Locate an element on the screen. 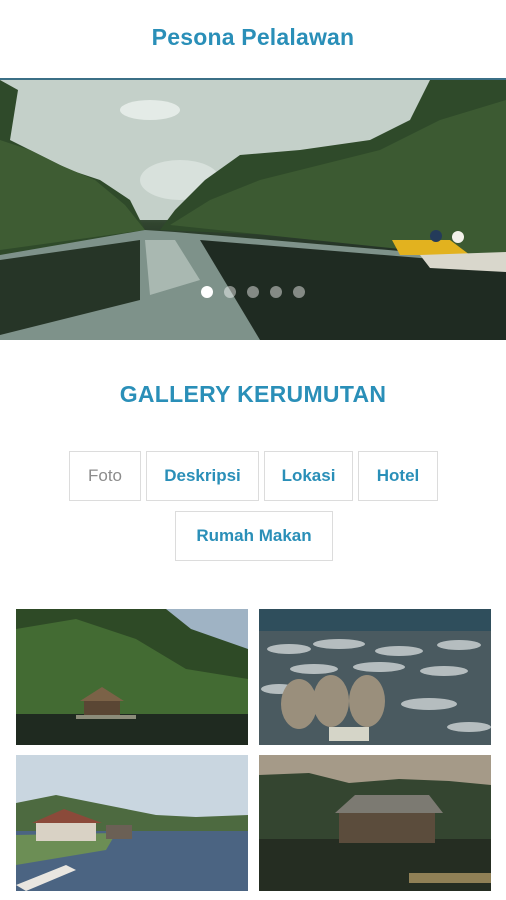 The height and width of the screenshot is (900, 506). gallery-title: GALLERY KERUMUTAN is located at coordinates (253, 394).